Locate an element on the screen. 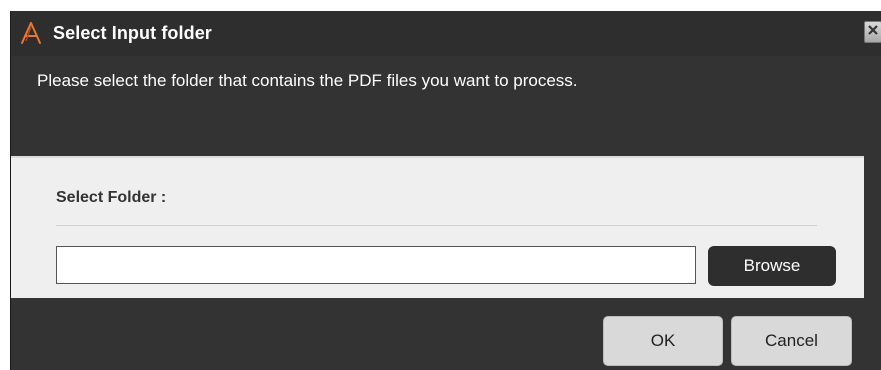 This screenshot has width=881, height=370. app-logo-icon is located at coordinates (31, 33).